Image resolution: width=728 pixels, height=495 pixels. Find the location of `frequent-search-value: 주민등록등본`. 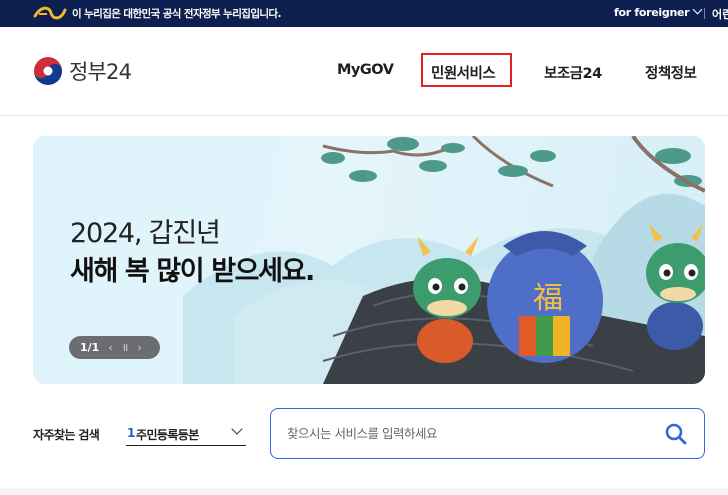

frequent-search-value: 주민등록등본 is located at coordinates (167, 435).